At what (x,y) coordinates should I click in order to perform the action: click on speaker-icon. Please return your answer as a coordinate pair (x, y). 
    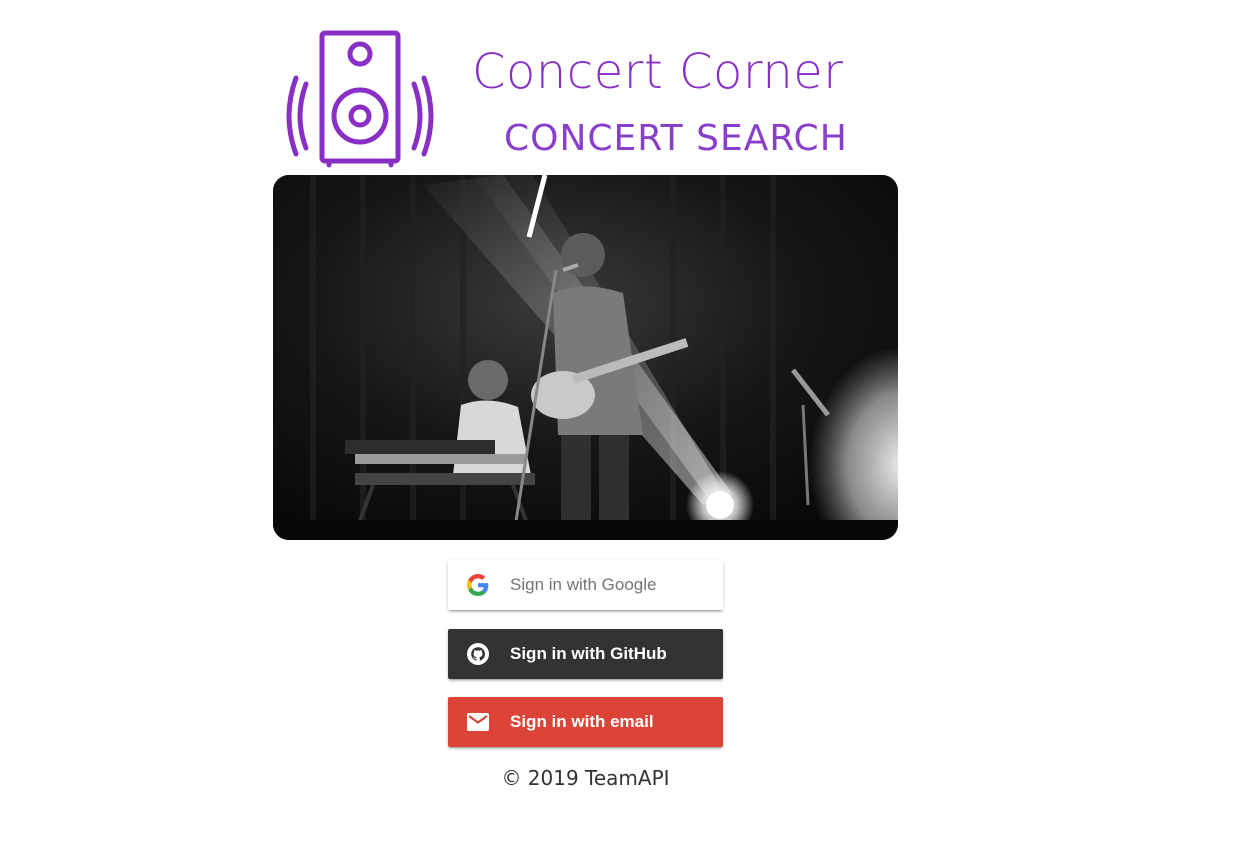
    Looking at the image, I should click on (360, 99).